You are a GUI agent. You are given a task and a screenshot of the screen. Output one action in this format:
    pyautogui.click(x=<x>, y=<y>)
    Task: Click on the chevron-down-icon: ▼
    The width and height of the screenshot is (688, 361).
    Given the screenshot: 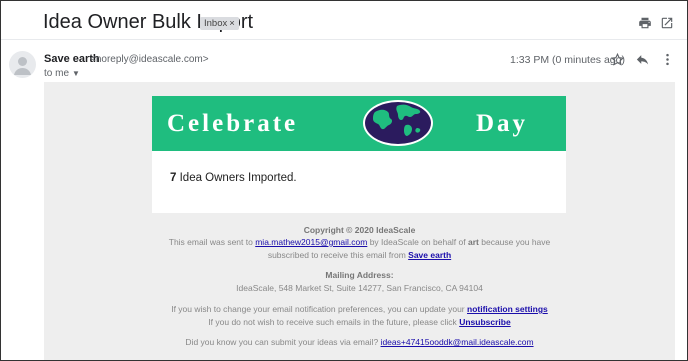 What is the action you would take?
    pyautogui.click(x=76, y=73)
    